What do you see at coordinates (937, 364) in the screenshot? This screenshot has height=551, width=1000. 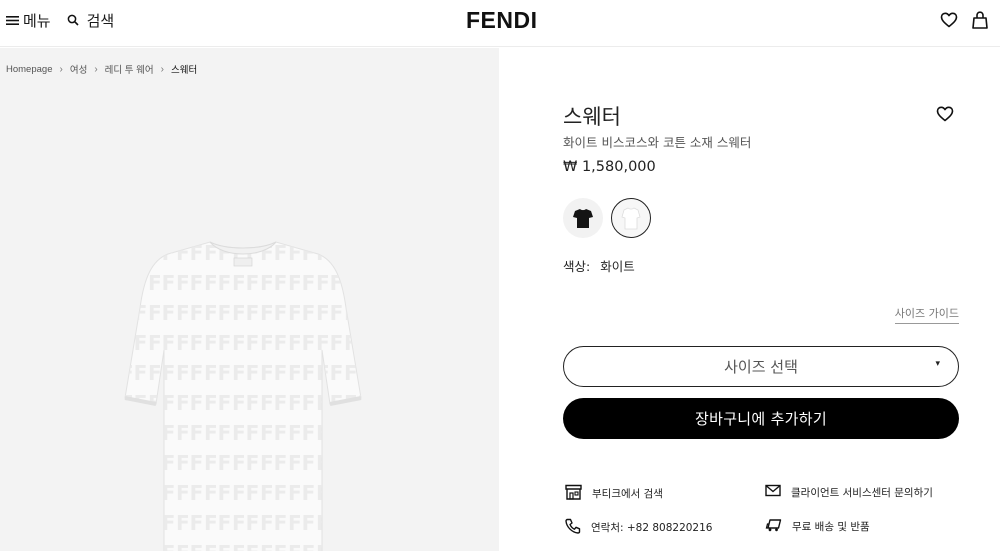 I see `caret-down-icon: ▾` at bounding box center [937, 364].